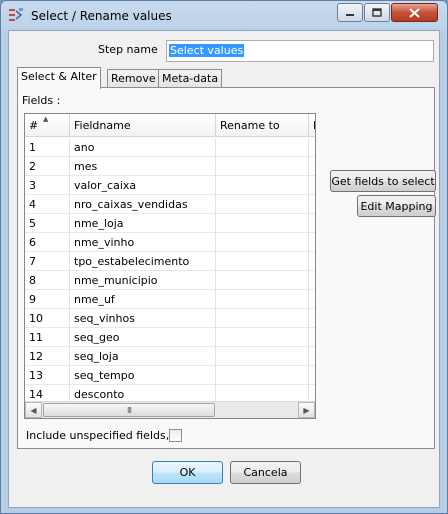  I want to click on step-name-value: Select values, so click(207, 50).